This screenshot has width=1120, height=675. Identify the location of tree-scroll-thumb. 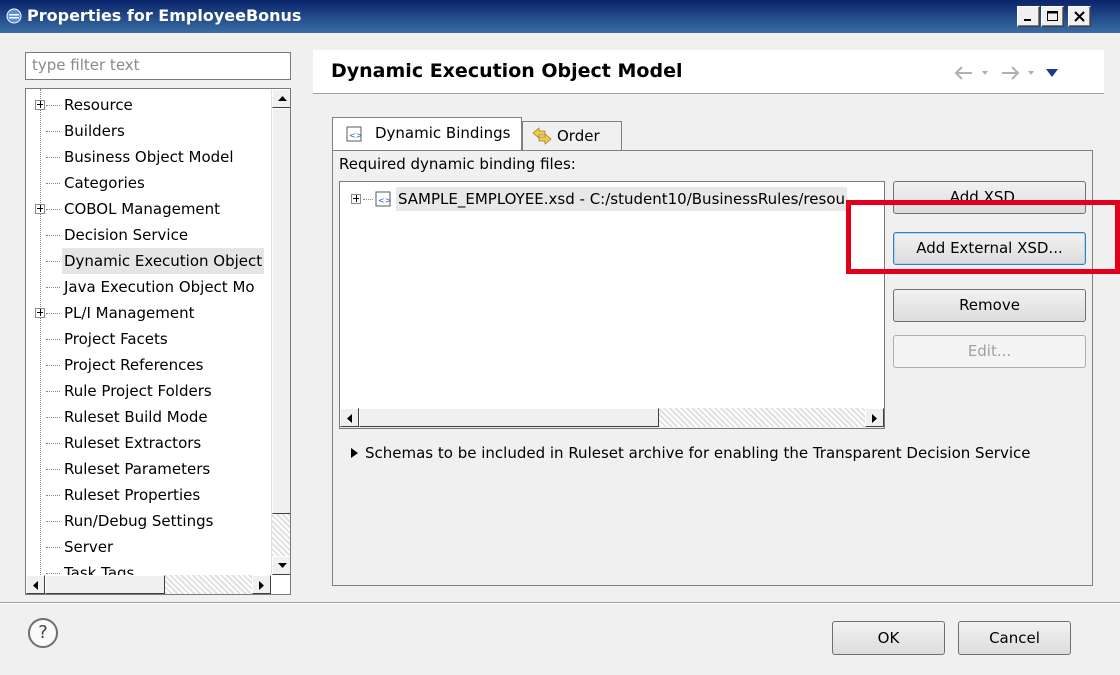
(281, 311).